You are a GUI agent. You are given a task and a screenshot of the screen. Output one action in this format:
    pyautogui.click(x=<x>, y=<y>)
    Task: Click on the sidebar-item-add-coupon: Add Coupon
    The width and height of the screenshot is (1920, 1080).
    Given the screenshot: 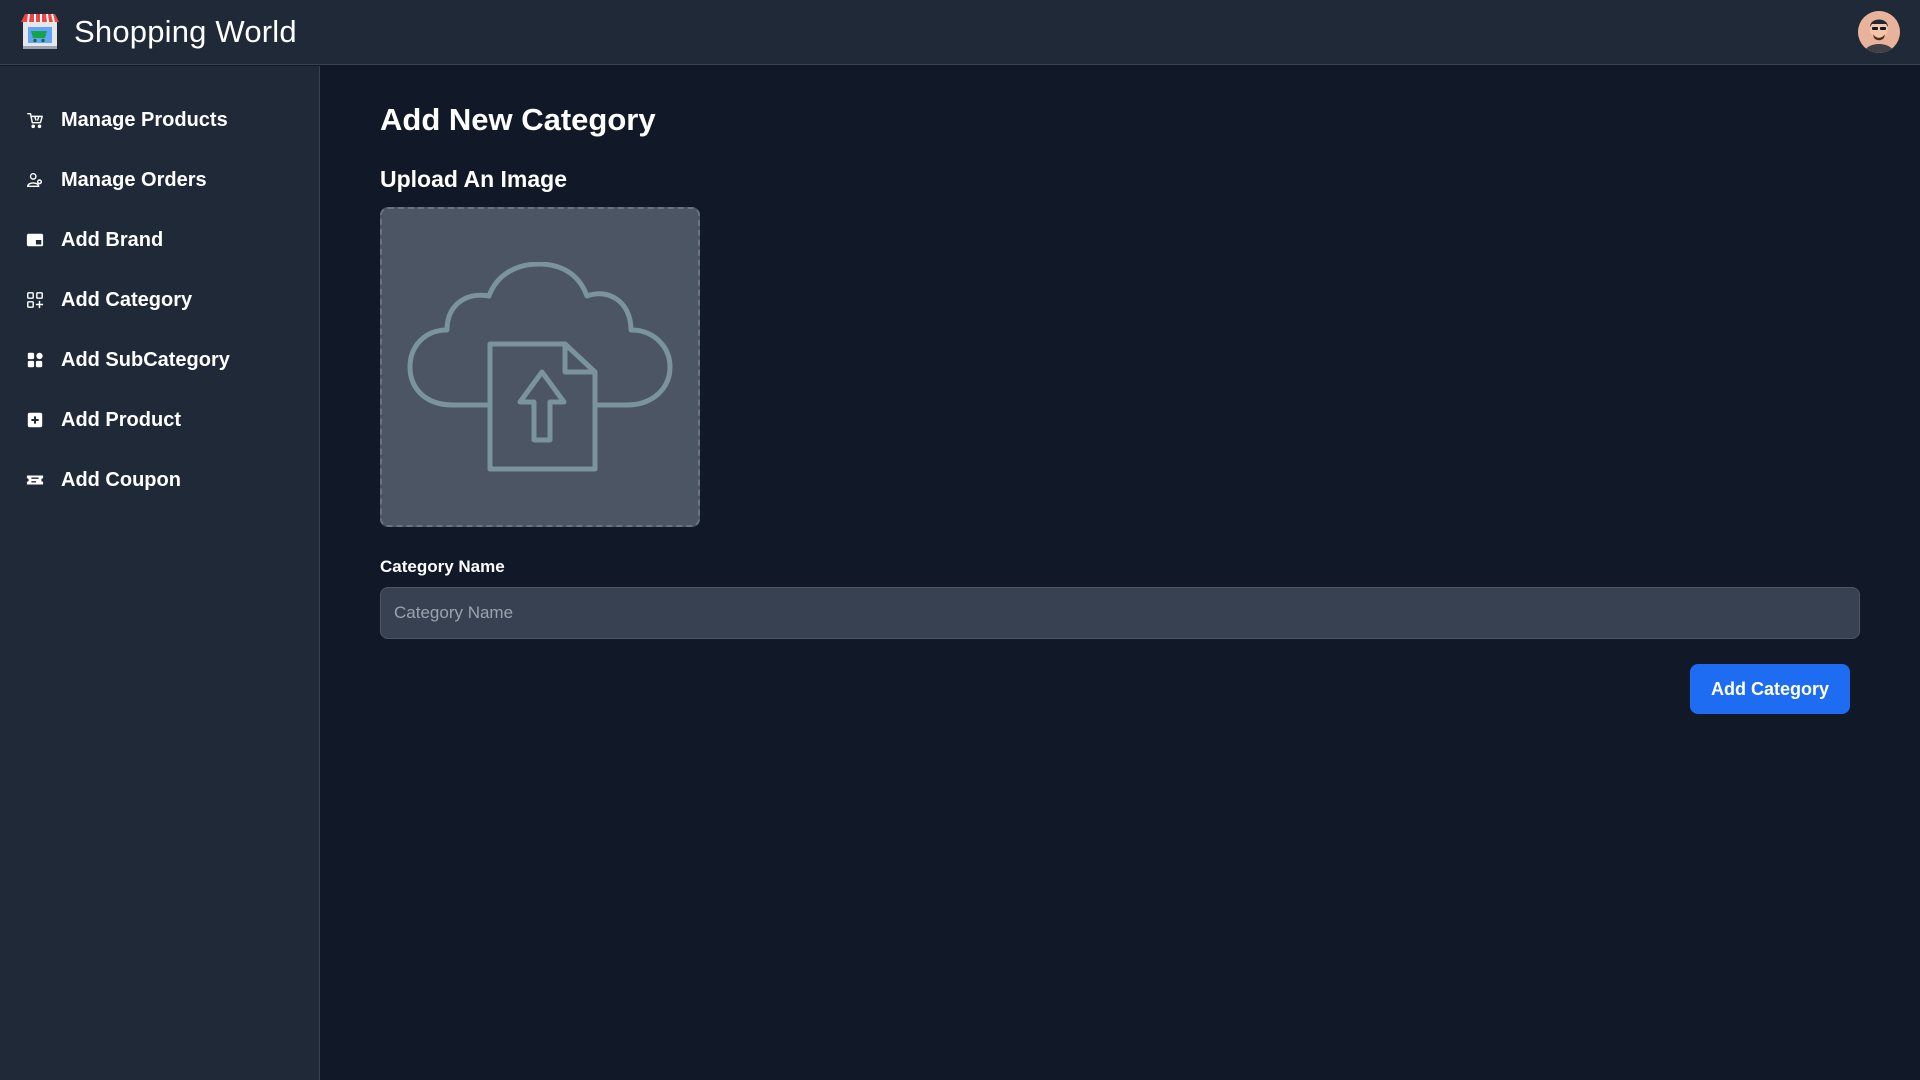 What is the action you would take?
    pyautogui.click(x=159, y=480)
    